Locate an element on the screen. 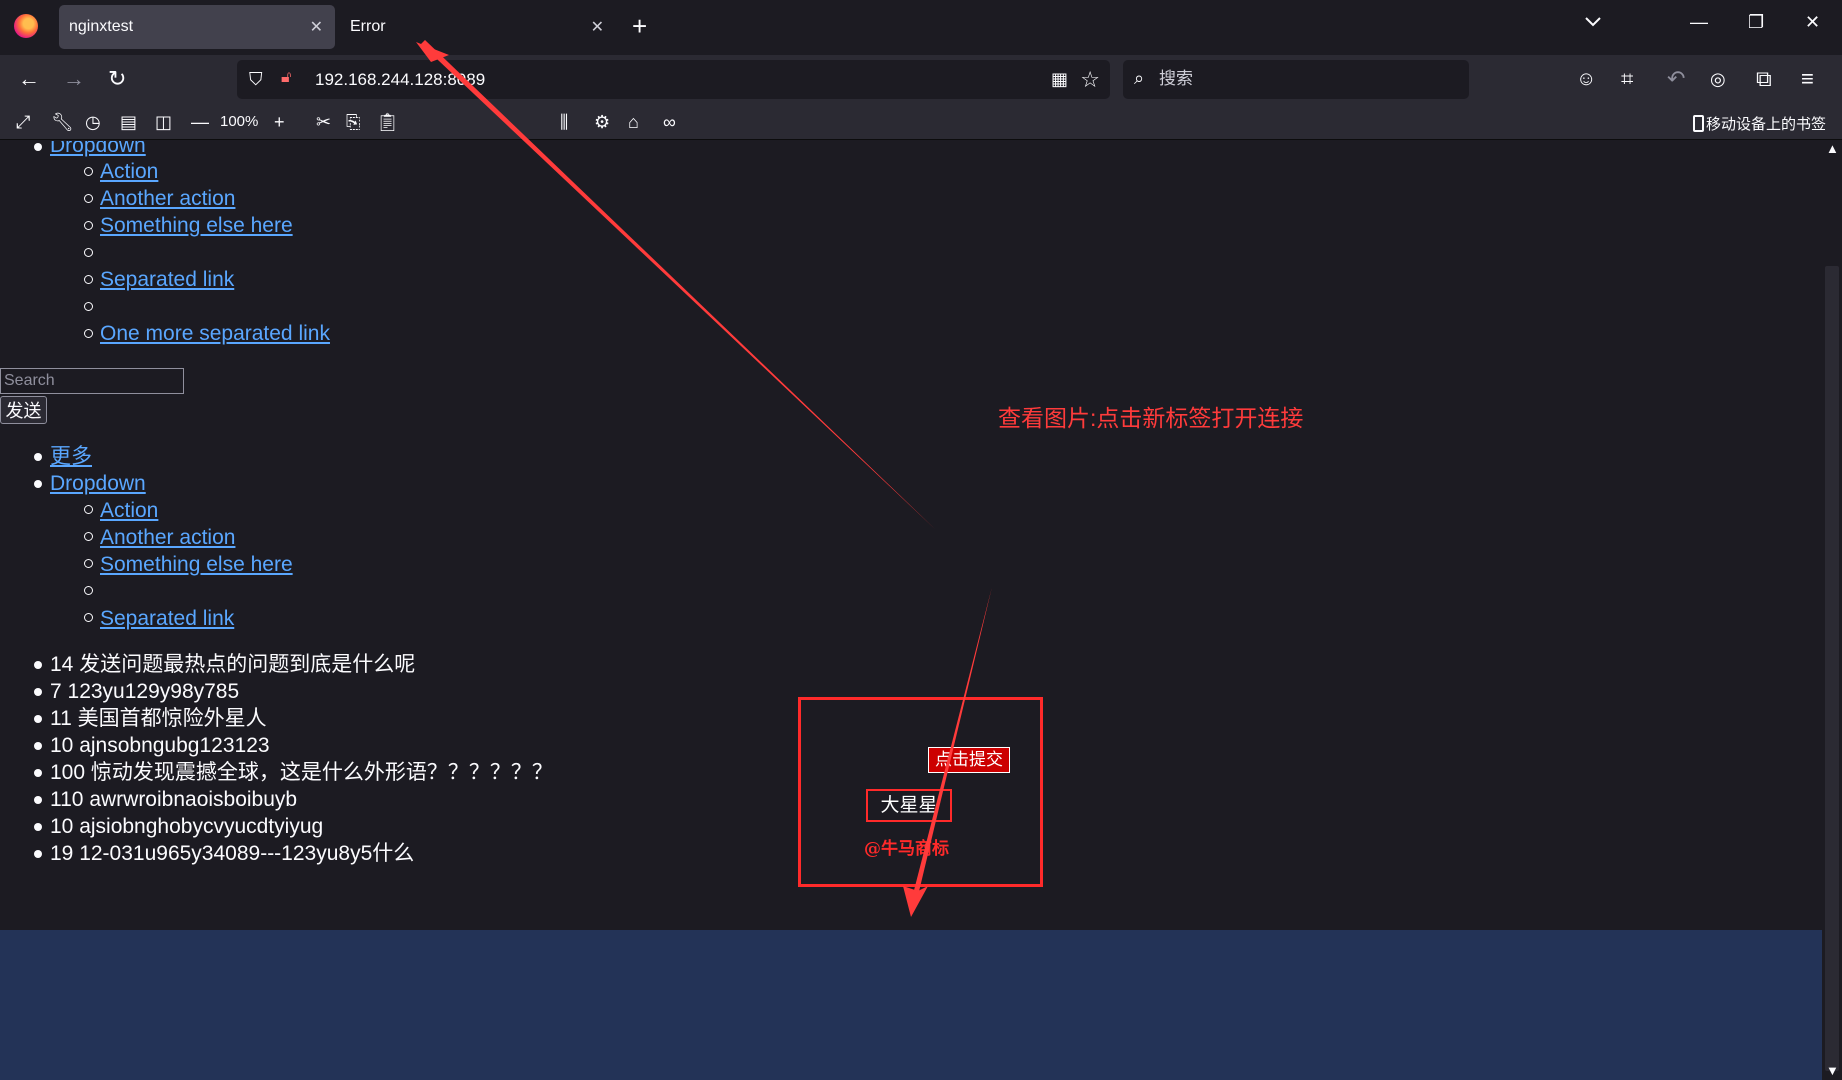 This screenshot has width=1842, height=1080. restore-icon: ❐ is located at coordinates (1756, 22).